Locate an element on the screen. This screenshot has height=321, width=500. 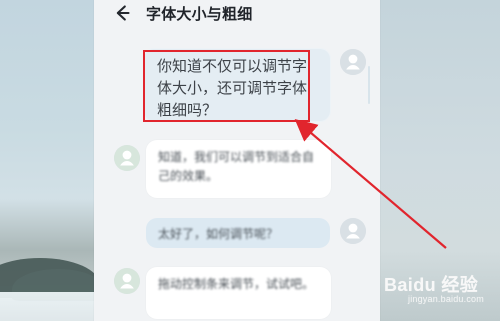
page-title: 字体大小与粗细 is located at coordinates (199, 14).